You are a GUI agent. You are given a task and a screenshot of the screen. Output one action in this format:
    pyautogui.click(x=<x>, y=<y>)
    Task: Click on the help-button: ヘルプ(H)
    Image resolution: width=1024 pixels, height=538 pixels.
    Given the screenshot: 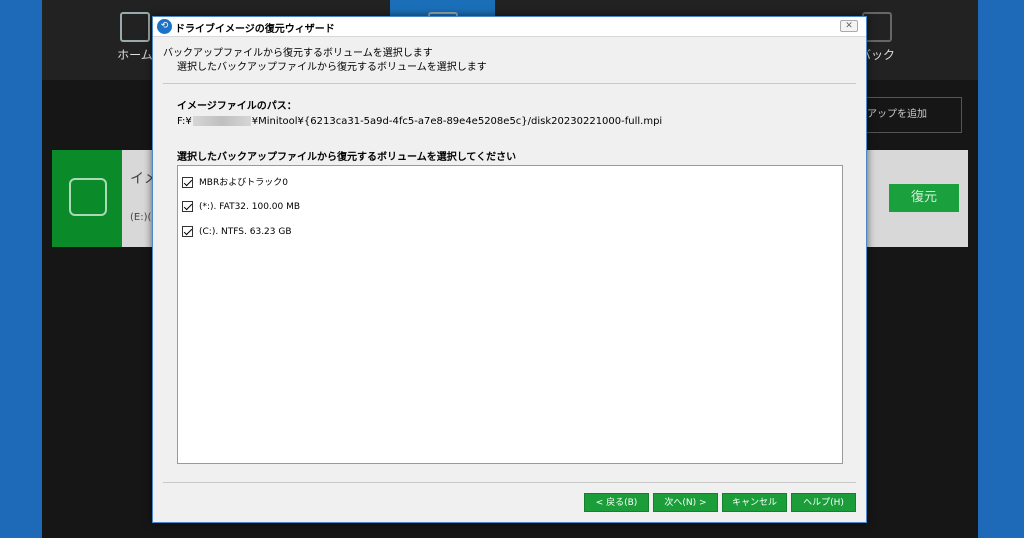 What is the action you would take?
    pyautogui.click(x=823, y=502)
    